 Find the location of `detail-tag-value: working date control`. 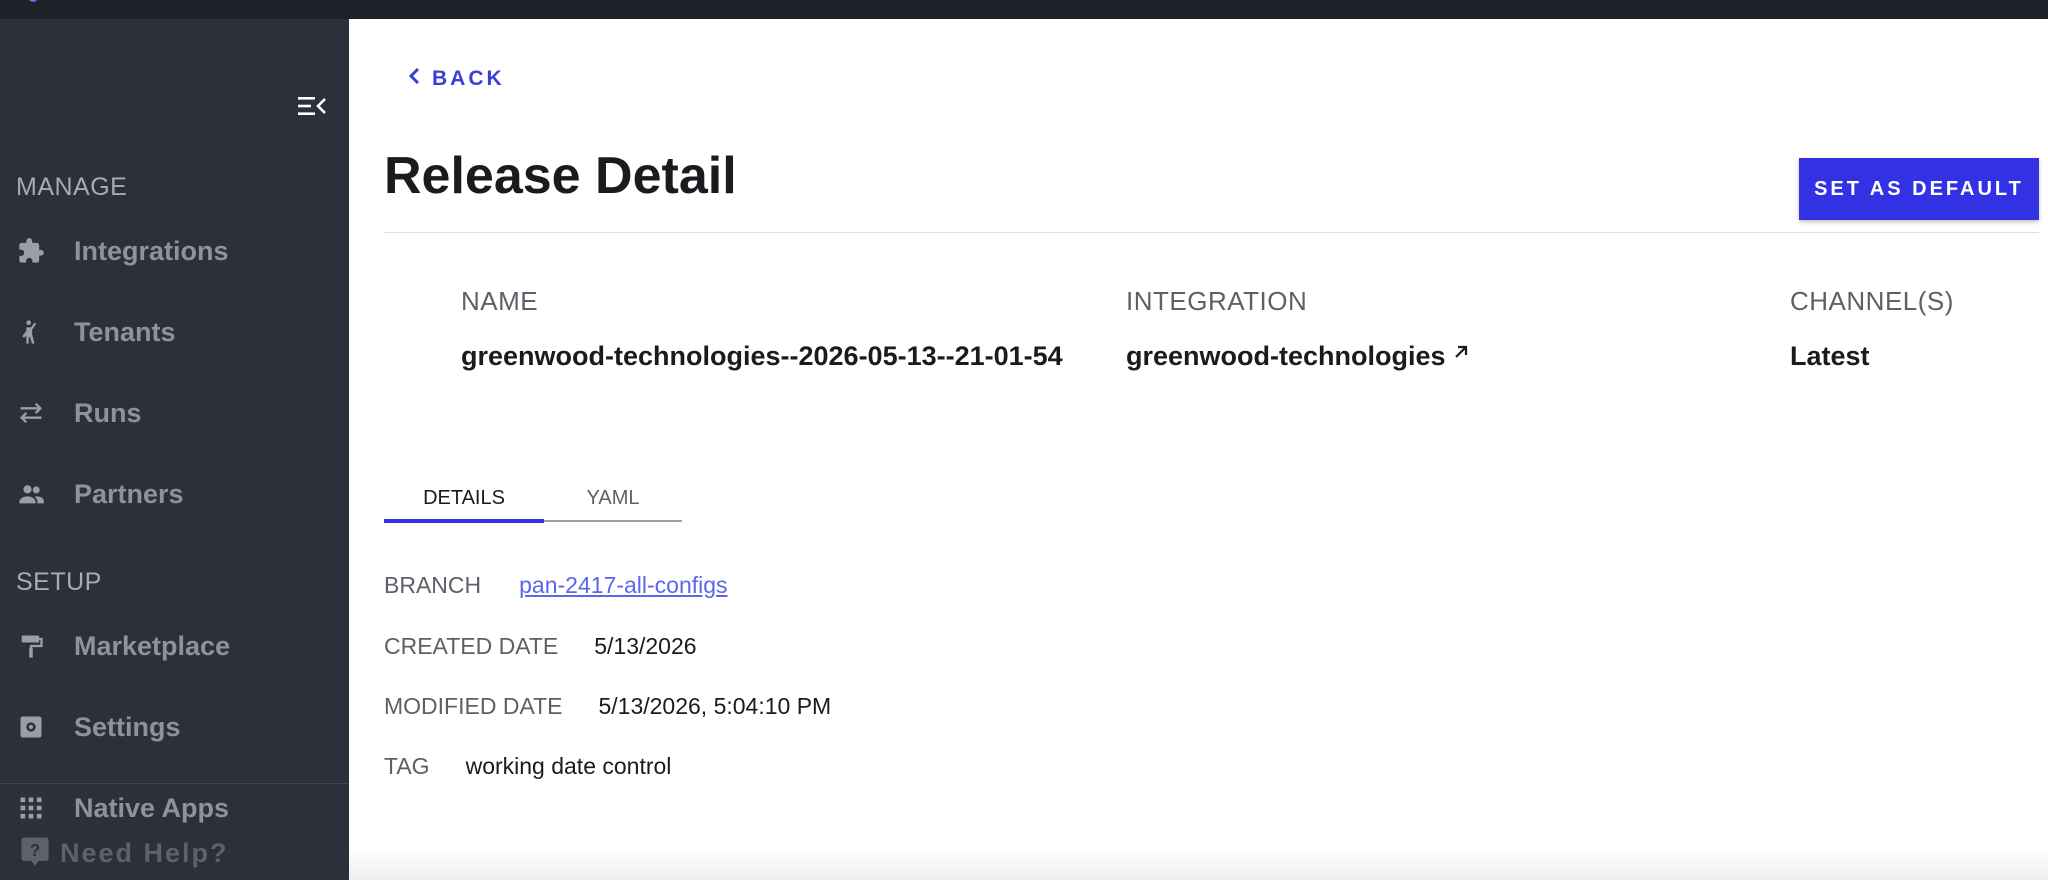

detail-tag-value: working date control is located at coordinates (568, 766).